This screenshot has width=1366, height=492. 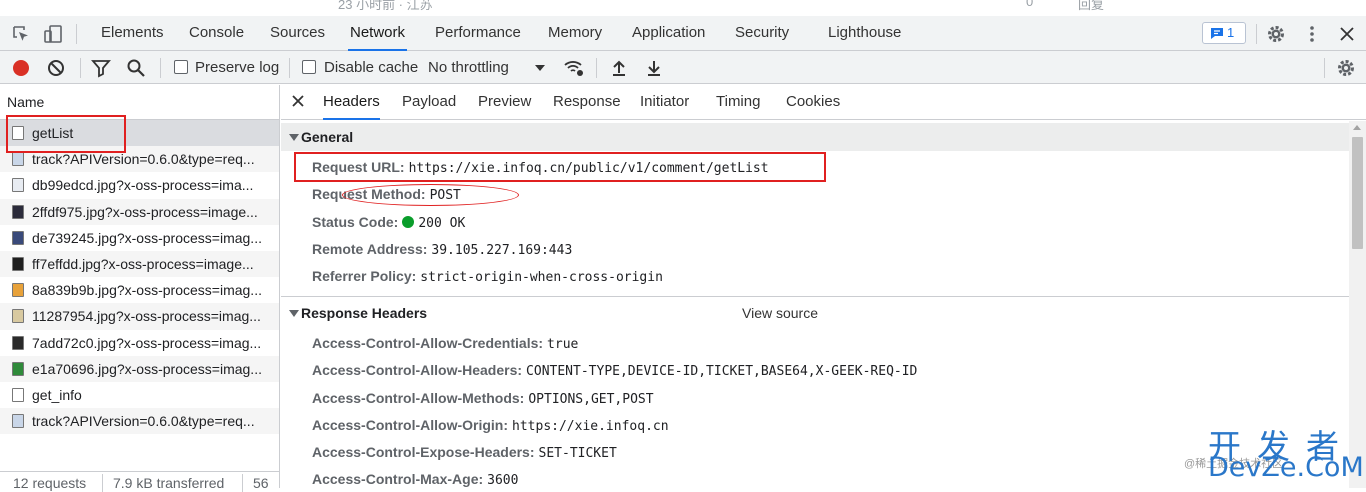 I want to click on tab-elements: Elements, so click(x=132, y=33).